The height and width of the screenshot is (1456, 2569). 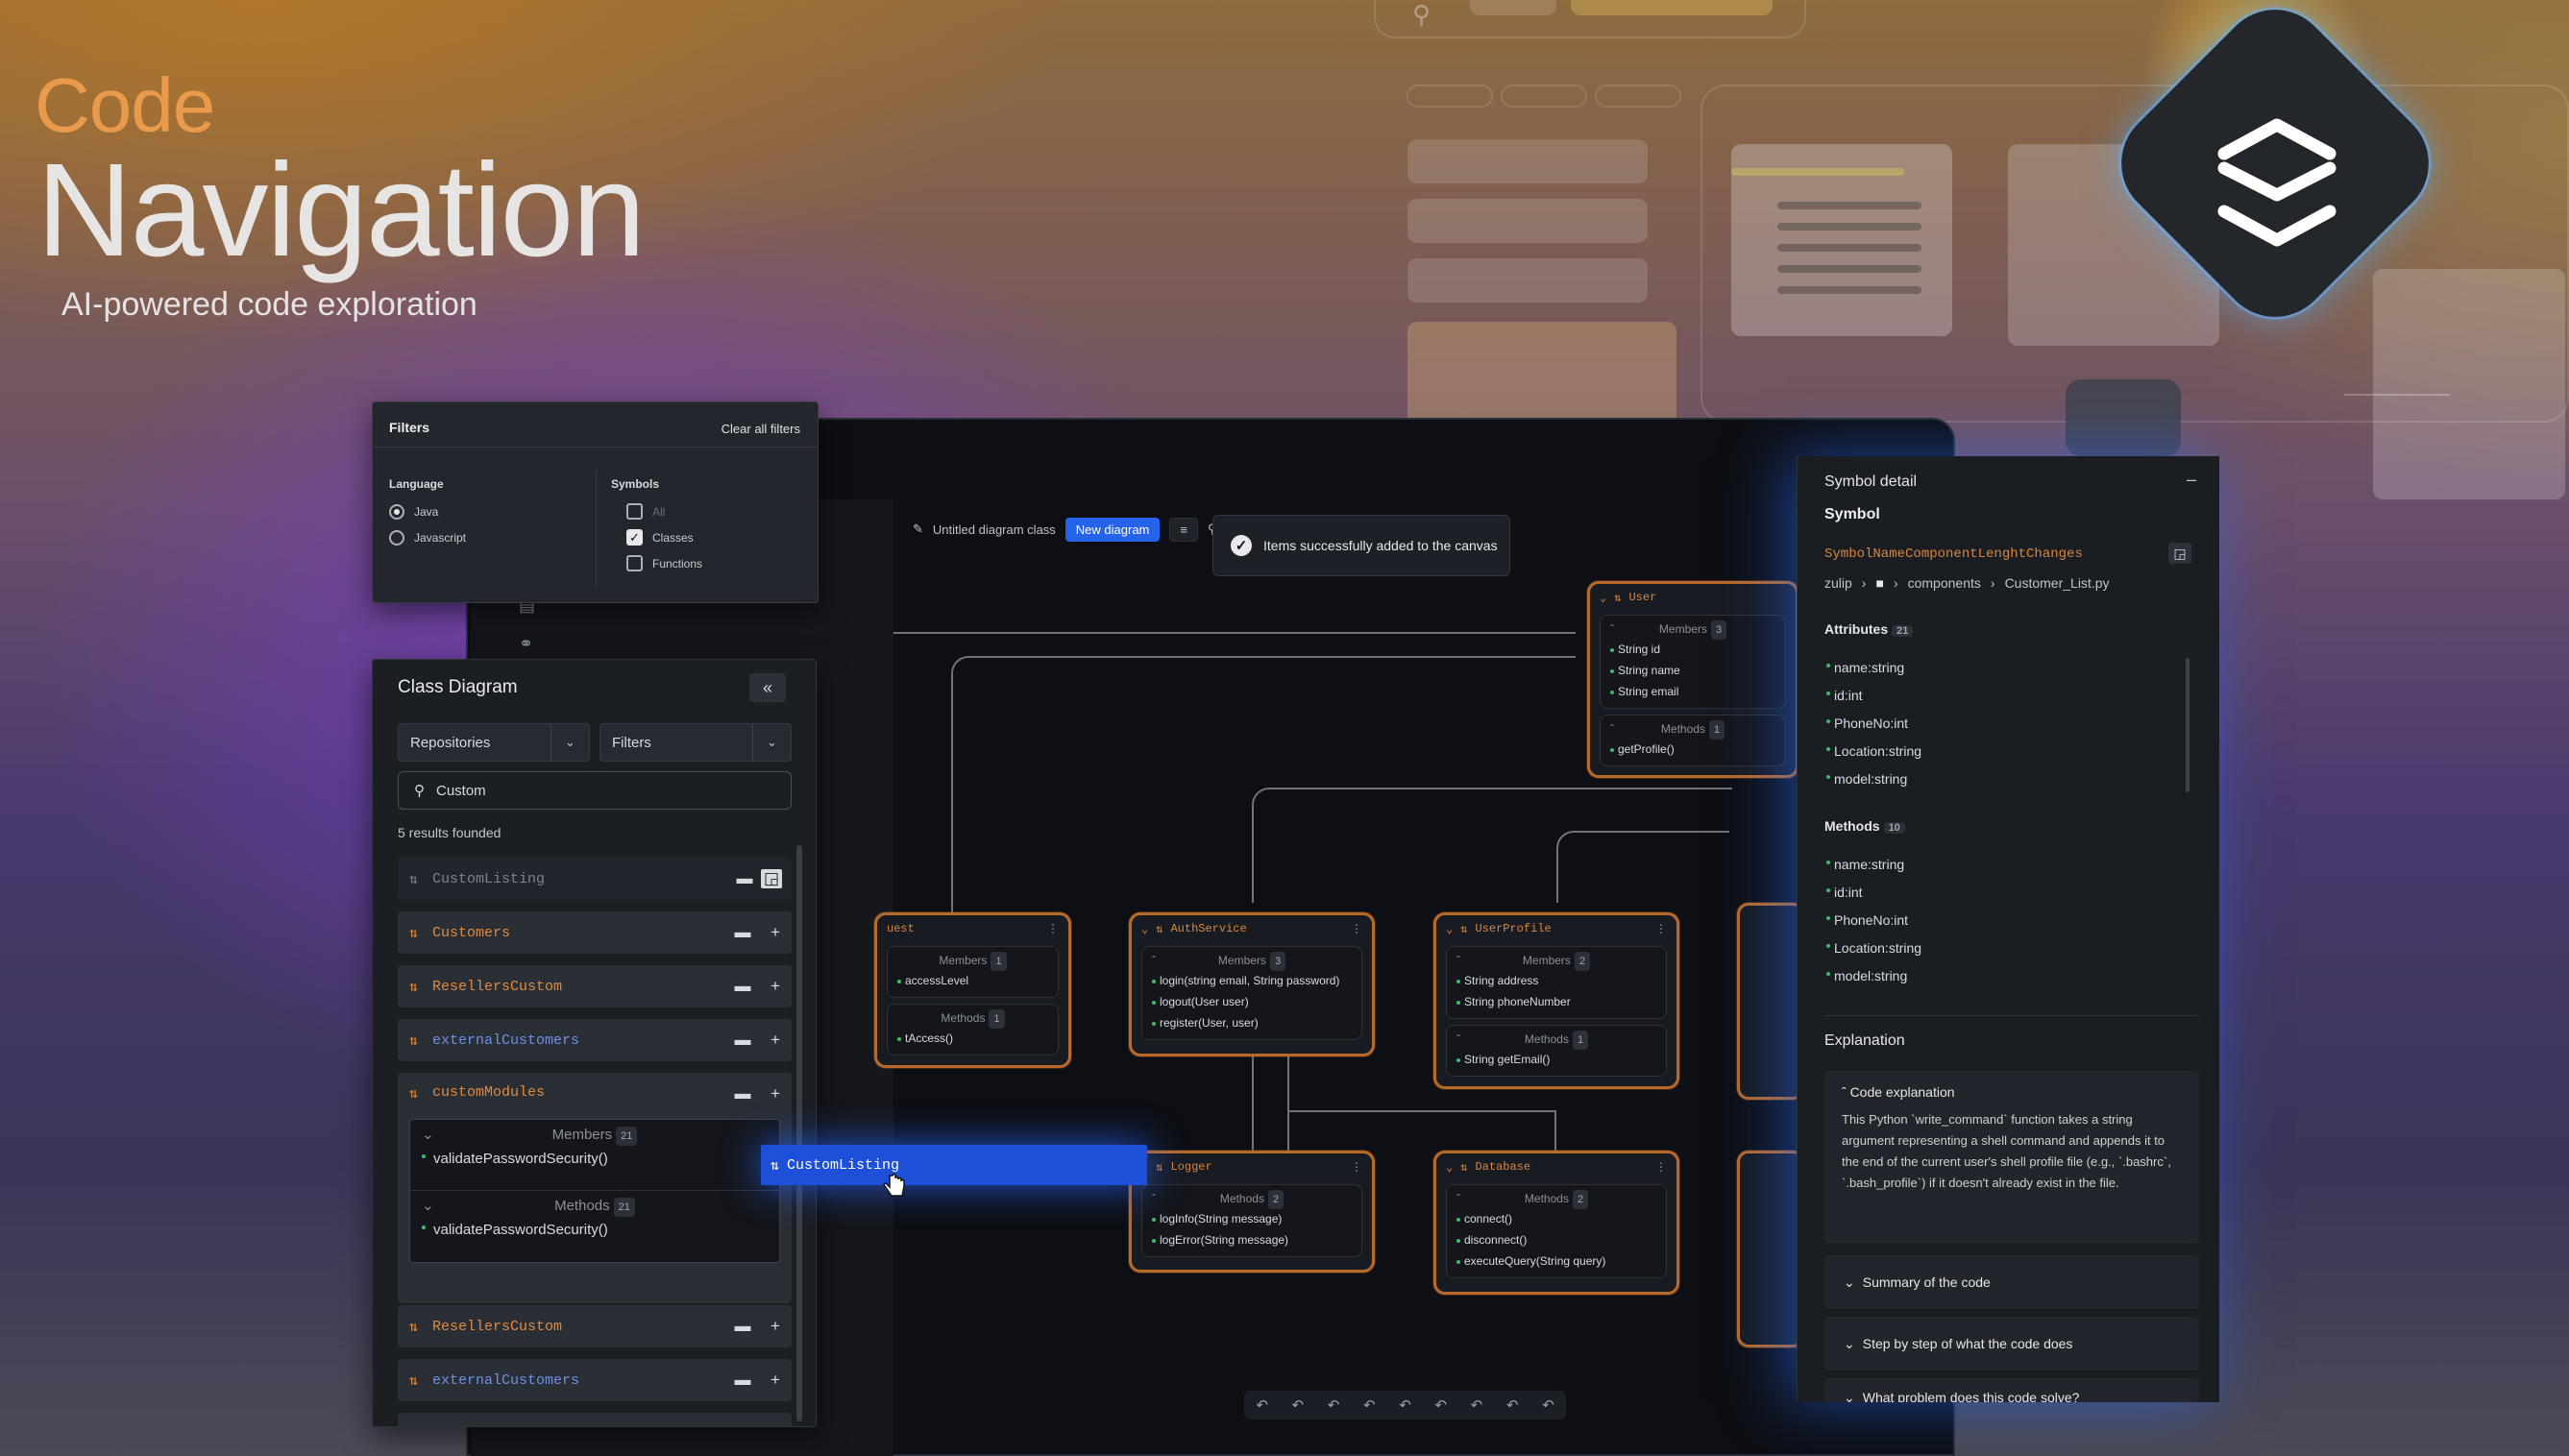 What do you see at coordinates (1692, 649) in the screenshot?
I see `member-item: String id` at bounding box center [1692, 649].